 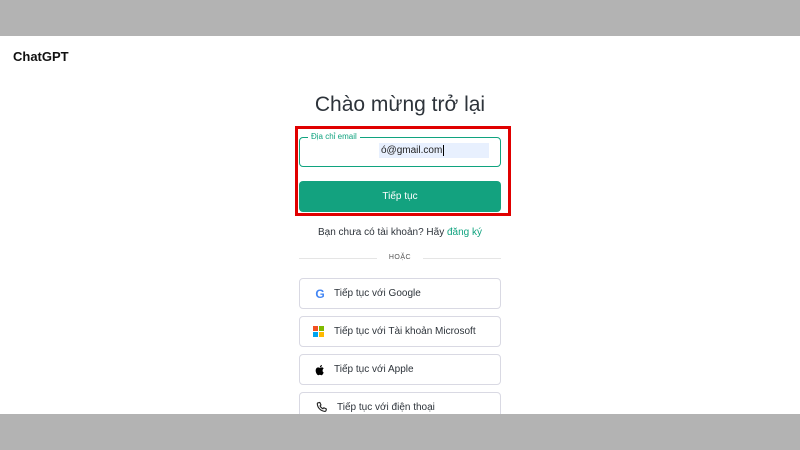 What do you see at coordinates (403, 171) in the screenshot?
I see `highlight-box` at bounding box center [403, 171].